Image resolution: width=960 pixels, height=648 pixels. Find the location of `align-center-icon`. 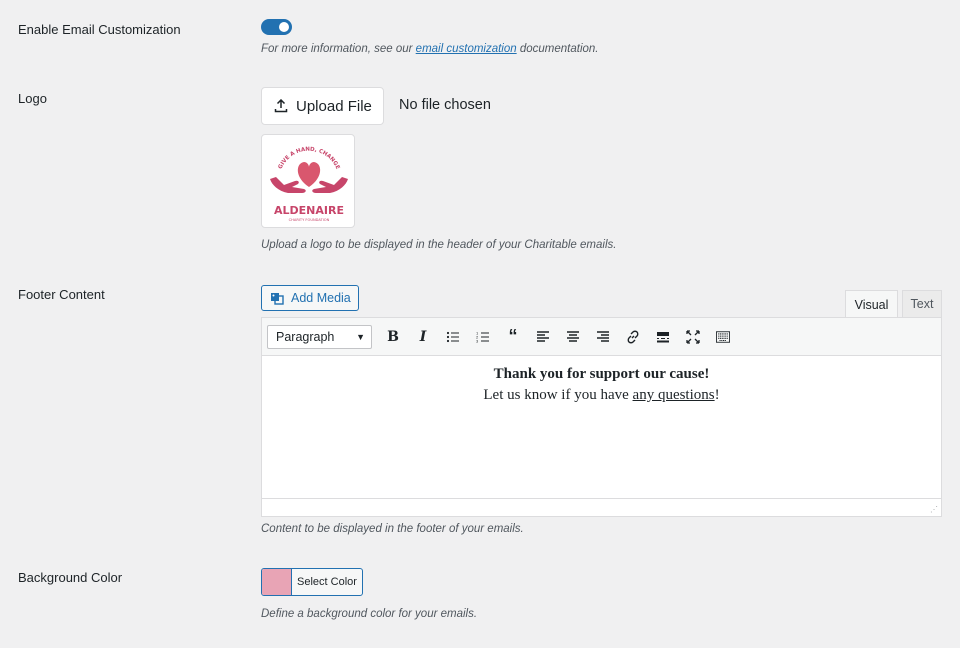

align-center-icon is located at coordinates (573, 337).